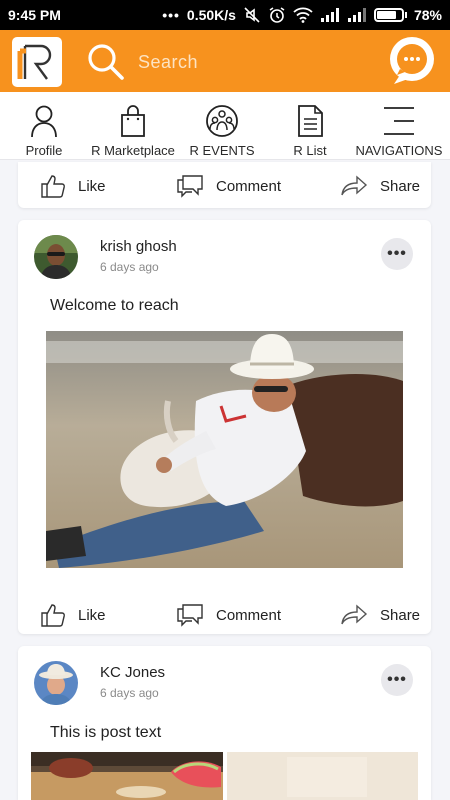  Describe the element at coordinates (310, 121) in the screenshot. I see `document-icon` at that location.